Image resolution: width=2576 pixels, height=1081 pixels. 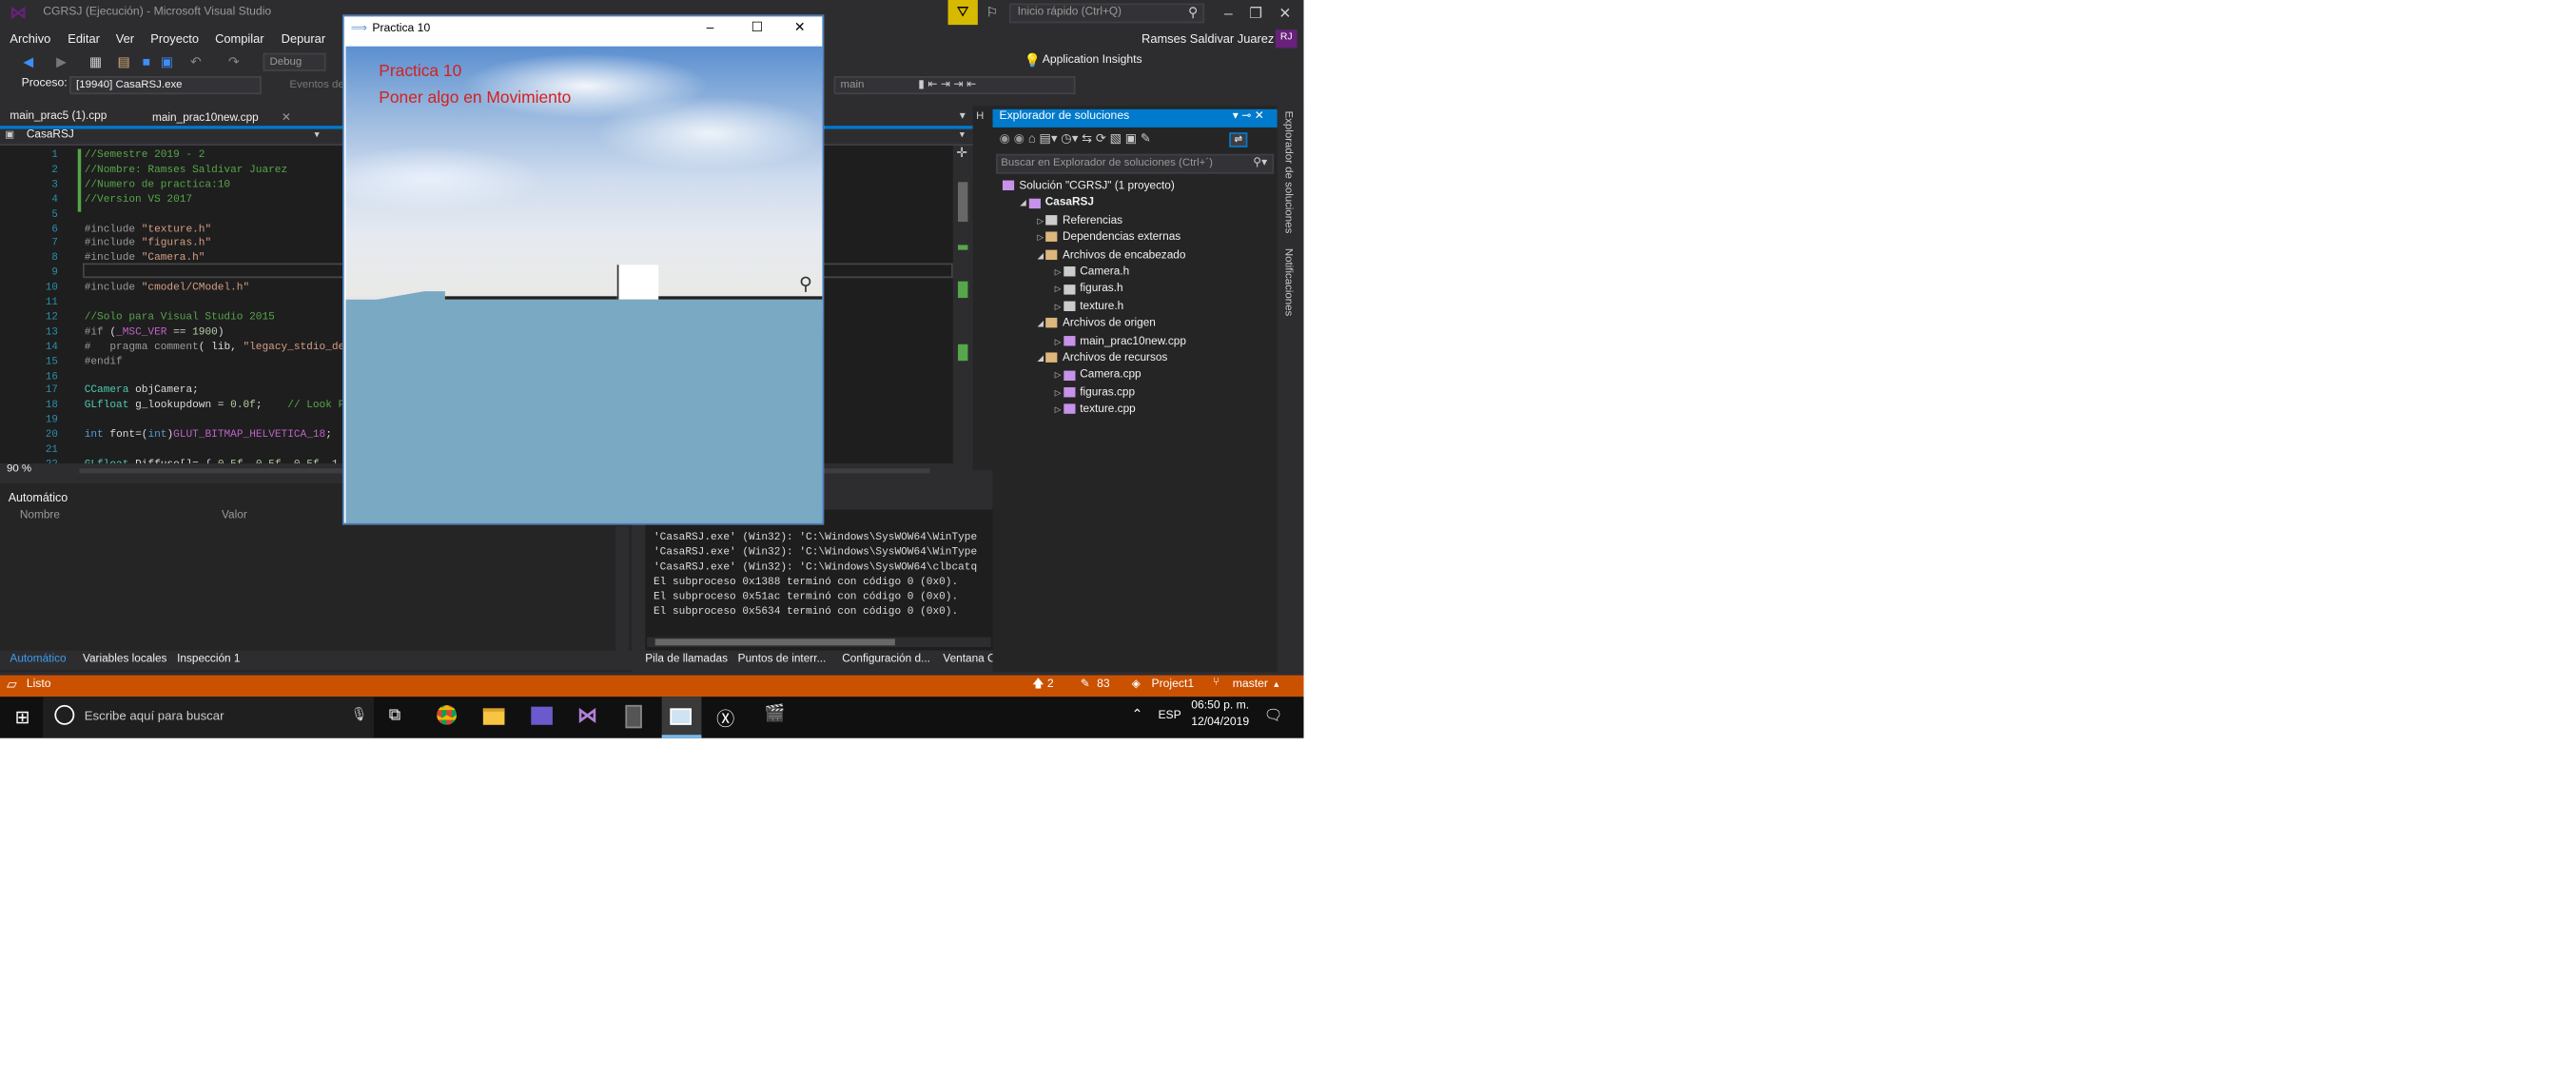 What do you see at coordinates (186, 169) in the screenshot?
I see `code-line: //Nombre: Ramses Saldivar Juarez` at bounding box center [186, 169].